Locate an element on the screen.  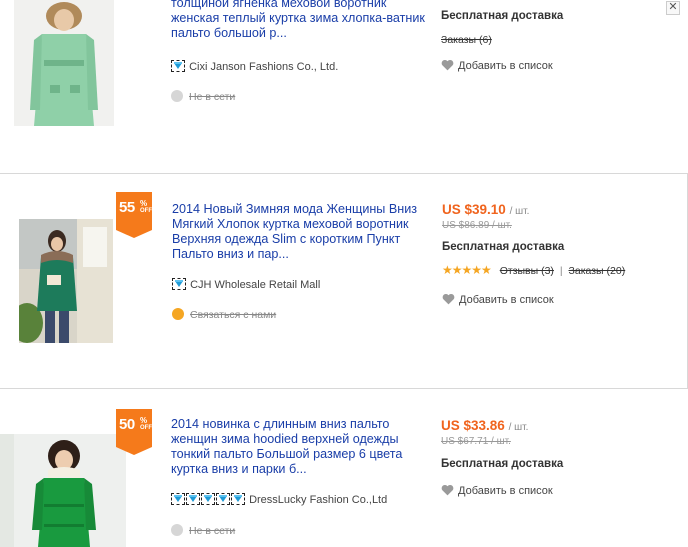
discount-value: 50 is located at coordinates (127, 424).